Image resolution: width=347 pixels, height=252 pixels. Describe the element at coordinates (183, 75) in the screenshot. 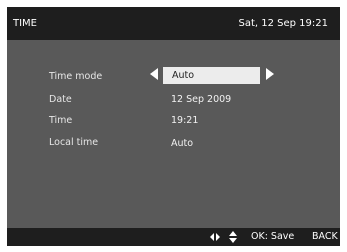

I see `time-mode-value: Auto` at that location.